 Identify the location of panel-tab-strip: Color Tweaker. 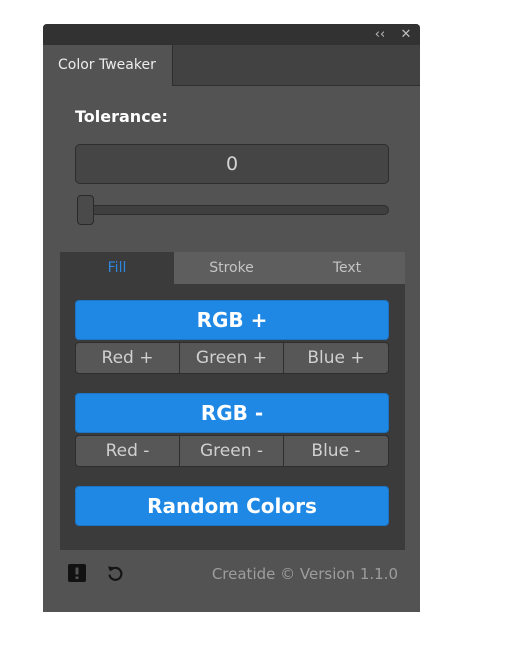
(231, 65).